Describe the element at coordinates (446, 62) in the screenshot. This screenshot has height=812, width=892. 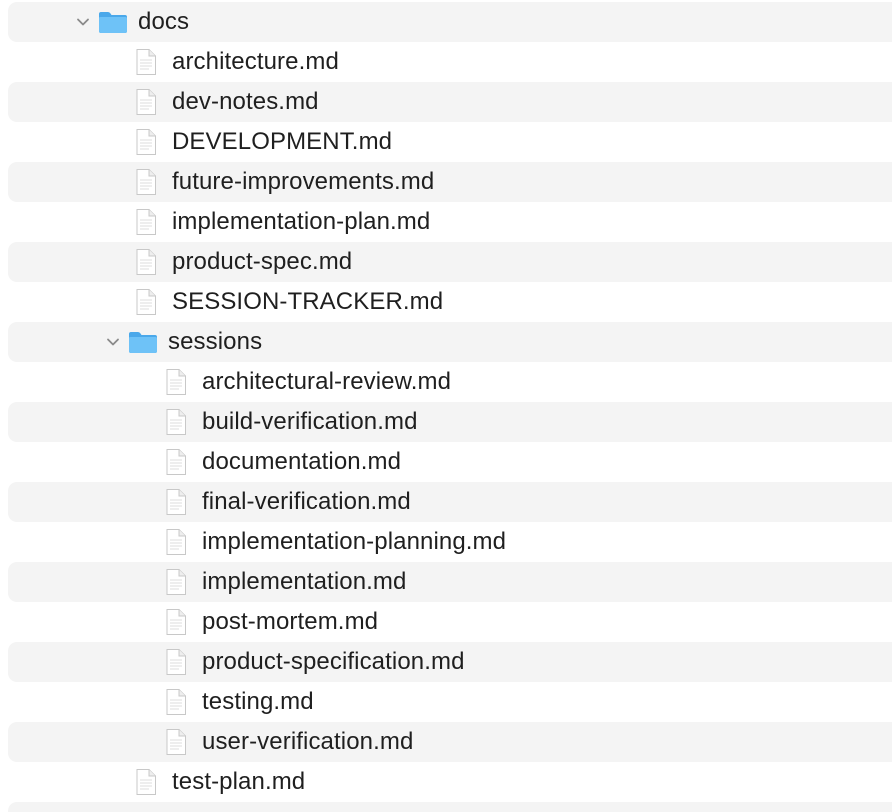
I see `file-row: architecture.md` at that location.